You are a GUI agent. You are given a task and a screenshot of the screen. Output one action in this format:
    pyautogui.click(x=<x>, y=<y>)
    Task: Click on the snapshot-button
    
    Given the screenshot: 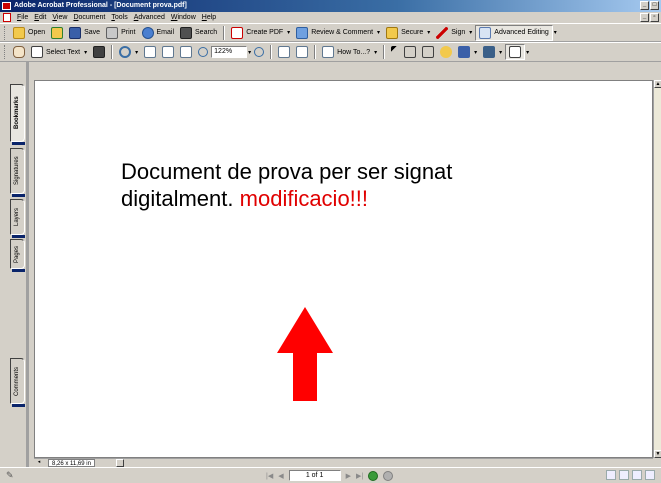 What is the action you would take?
    pyautogui.click(x=99, y=52)
    